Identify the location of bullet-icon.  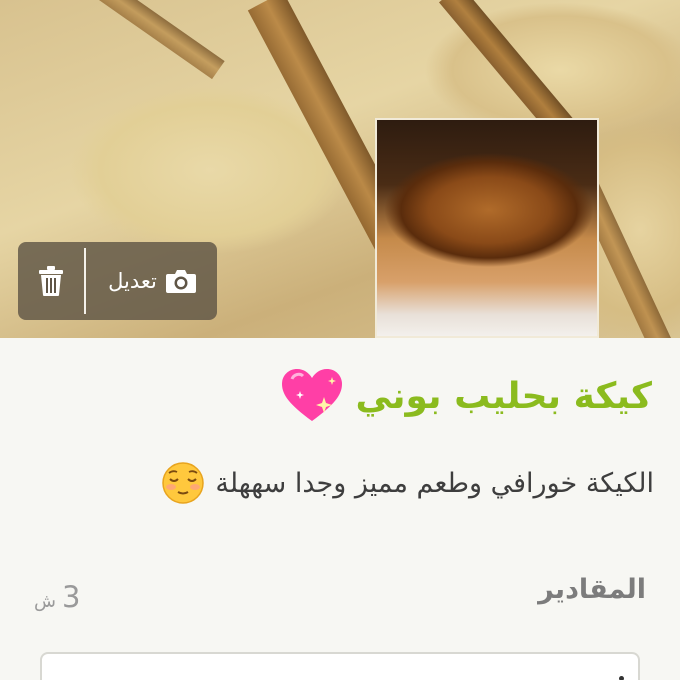
(621, 678).